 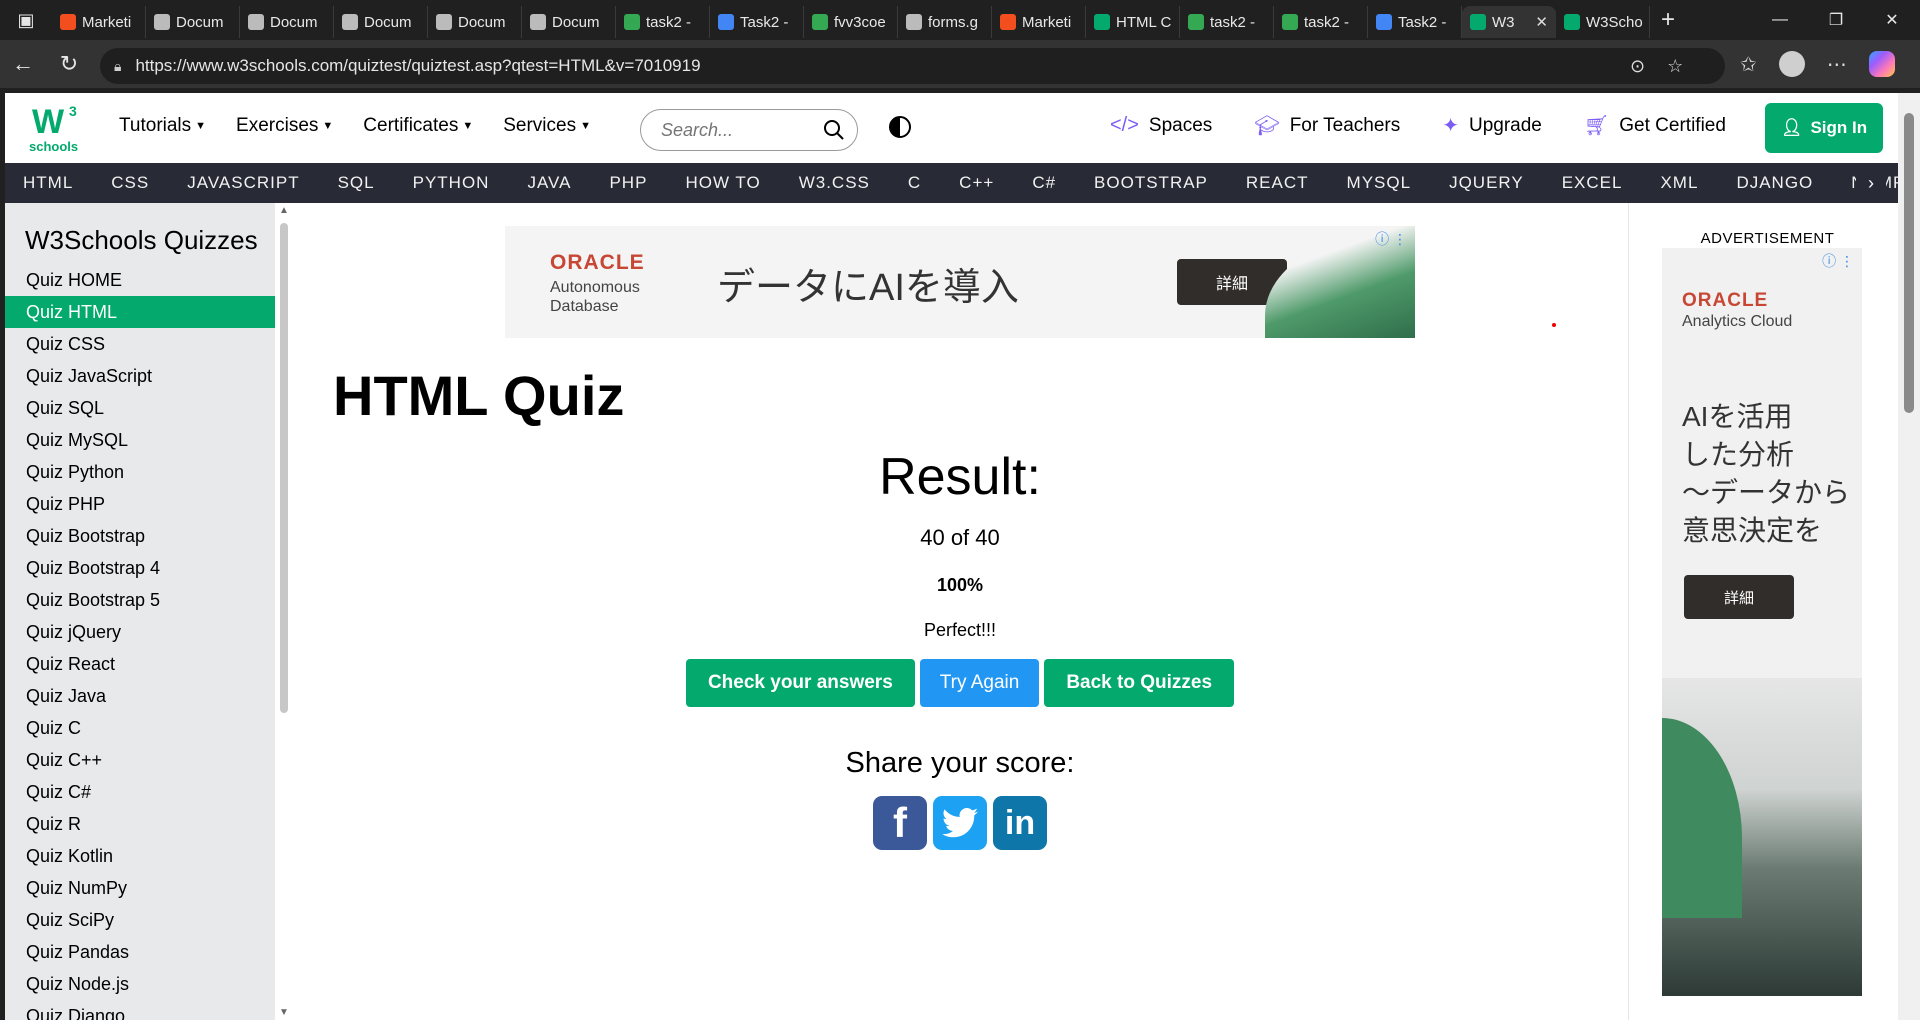 I want to click on try-again-button: Try Again, so click(x=979, y=683).